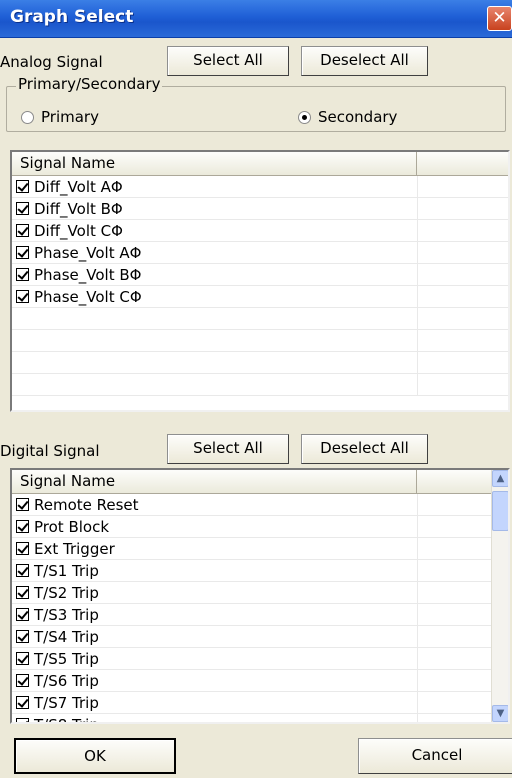 The image size is (512, 778). I want to click on radio-primary-label: Primary, so click(70, 117).